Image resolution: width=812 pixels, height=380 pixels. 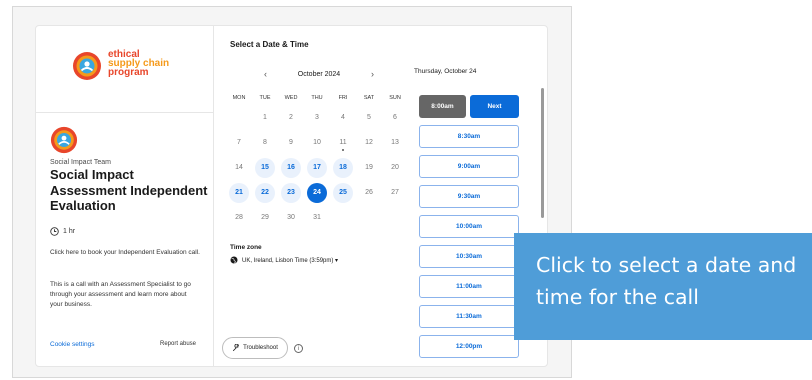 I want to click on calendar-day-label: 17, so click(x=317, y=167).